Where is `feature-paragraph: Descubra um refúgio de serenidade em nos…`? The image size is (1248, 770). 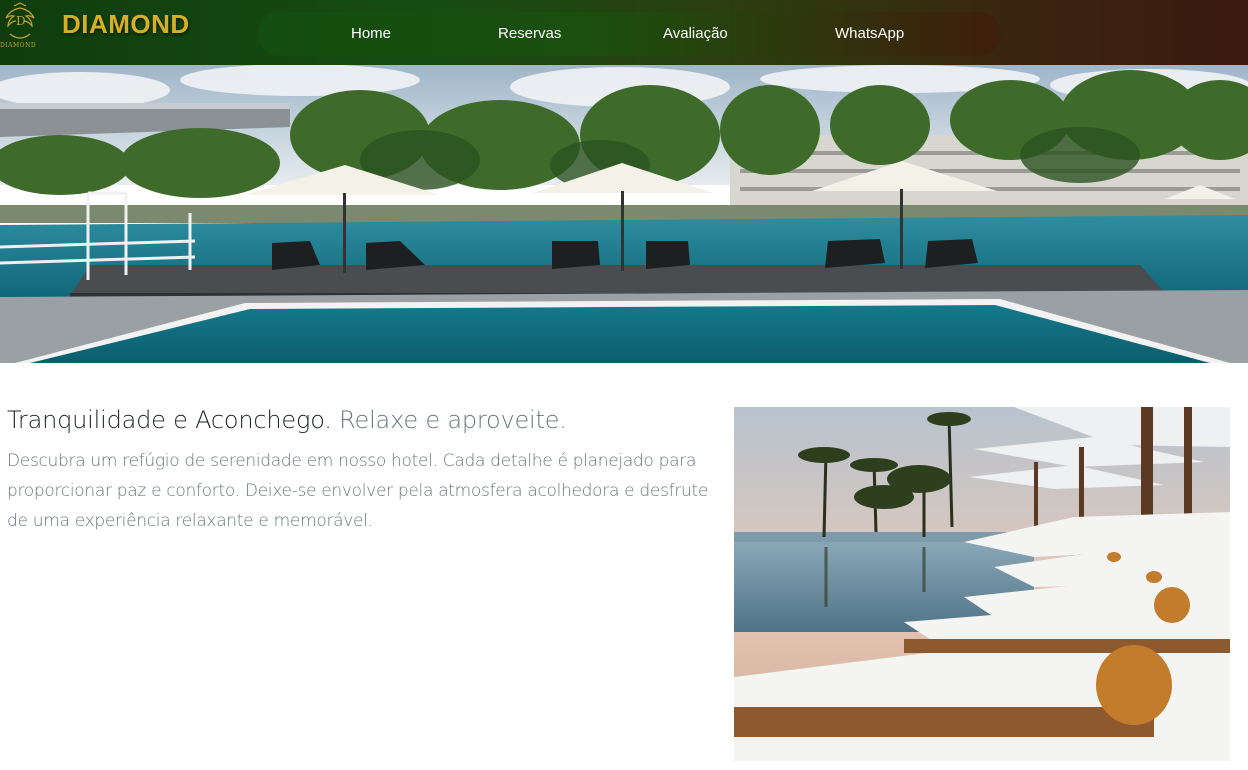
feature-paragraph: Descubra um refúgio de serenidade em nos… is located at coordinates (358, 491).